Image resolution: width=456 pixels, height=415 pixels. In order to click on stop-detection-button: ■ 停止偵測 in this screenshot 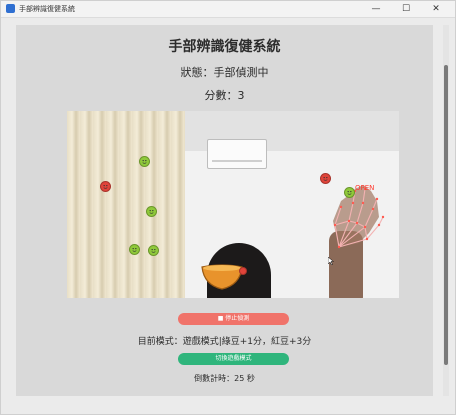, I will do `click(233, 319)`.